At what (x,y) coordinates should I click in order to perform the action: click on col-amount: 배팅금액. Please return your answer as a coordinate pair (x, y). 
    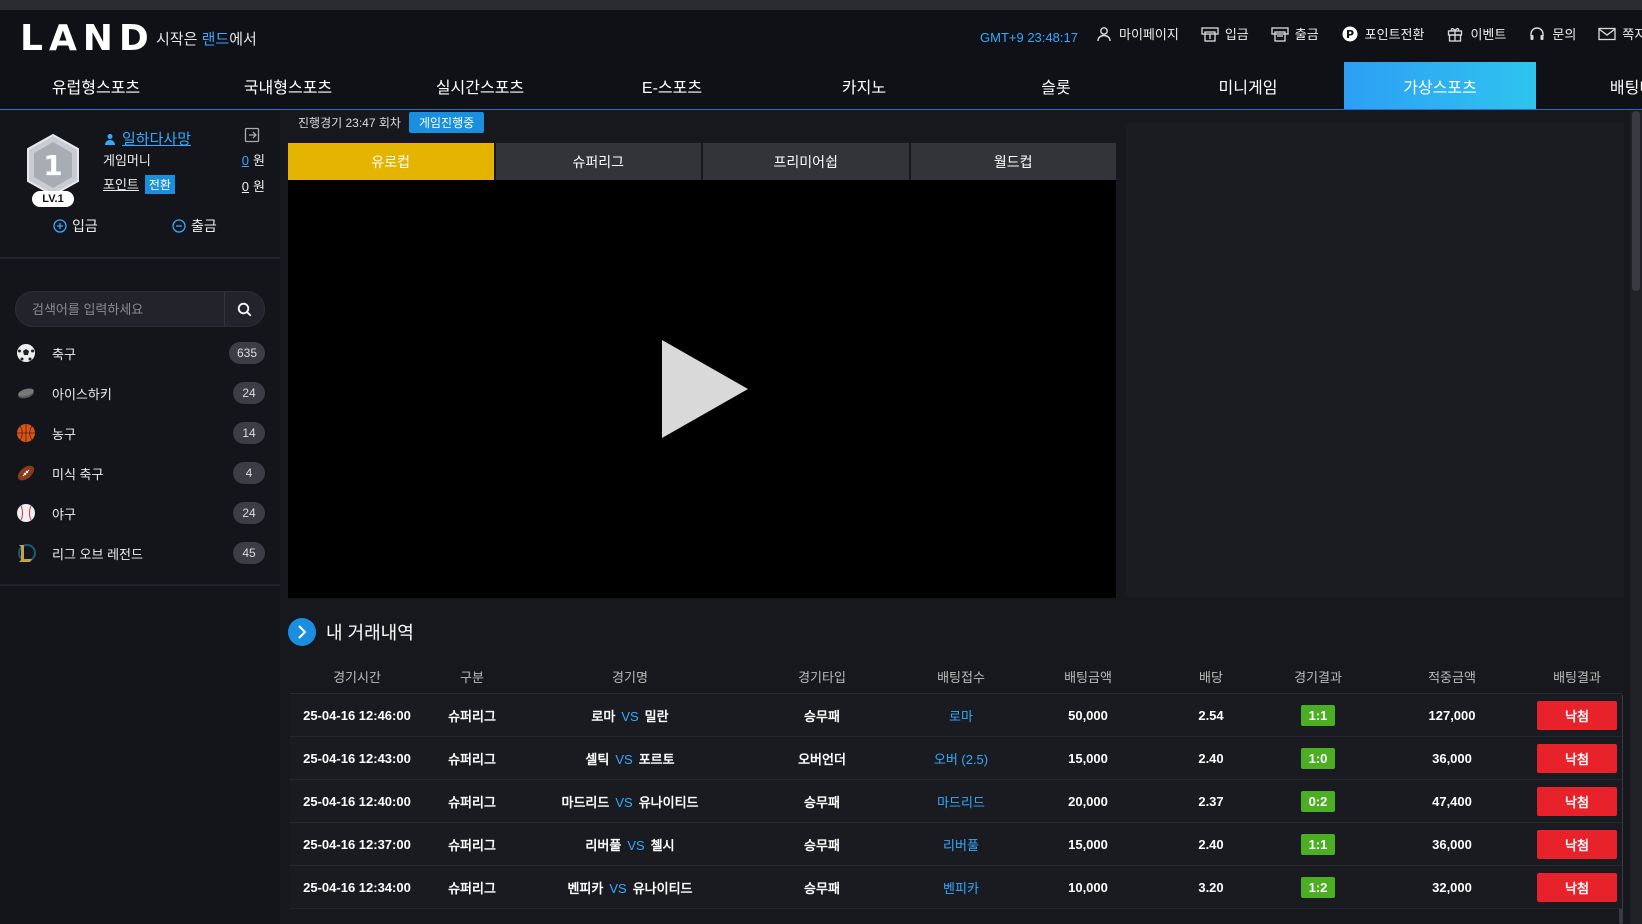
    Looking at the image, I should click on (1088, 677).